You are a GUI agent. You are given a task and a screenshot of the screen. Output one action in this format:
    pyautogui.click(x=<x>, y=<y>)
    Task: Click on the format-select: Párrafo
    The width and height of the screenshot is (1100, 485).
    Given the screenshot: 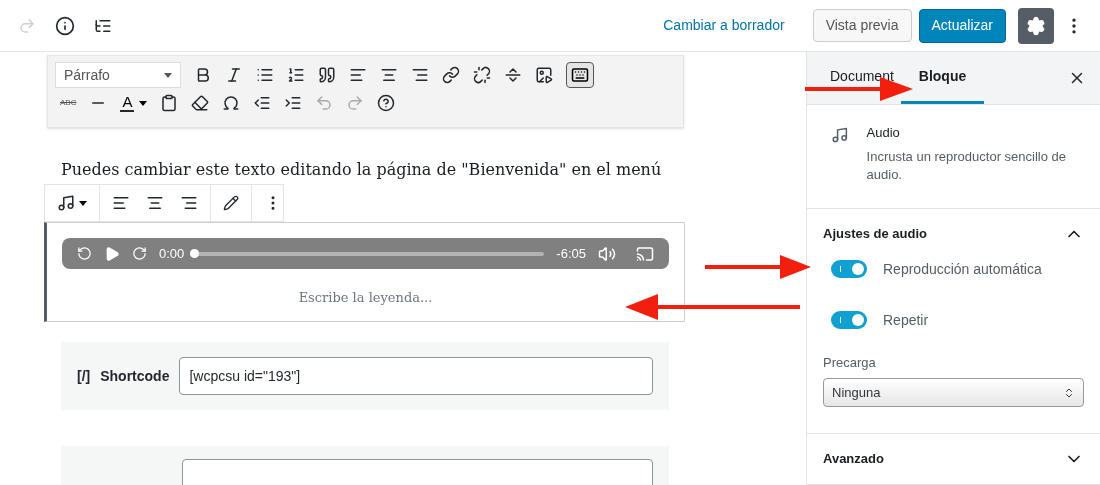 What is the action you would take?
    pyautogui.click(x=118, y=75)
    